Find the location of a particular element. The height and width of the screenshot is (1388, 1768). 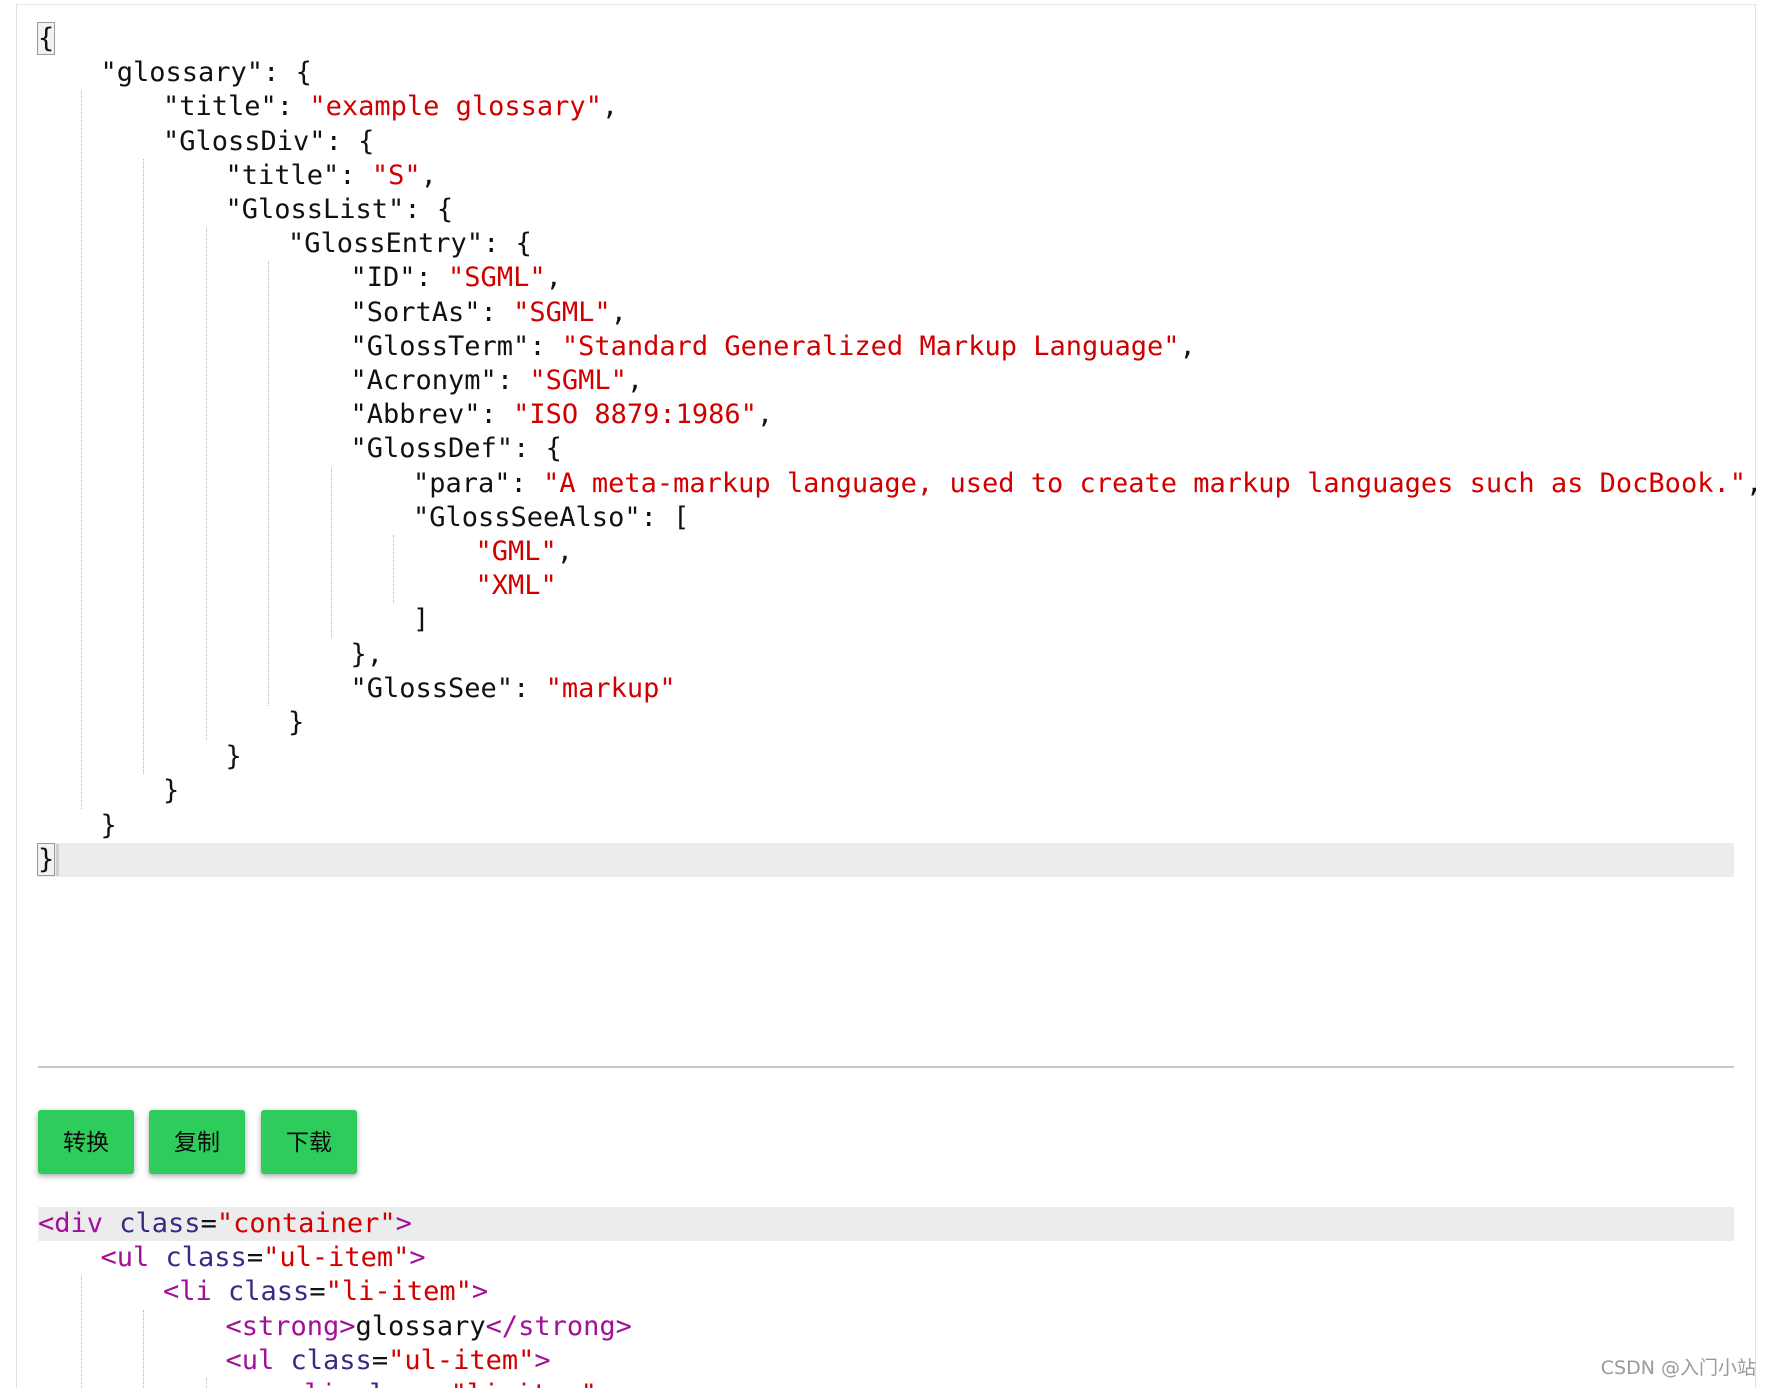

code-token: "GlossSee" is located at coordinates (432, 688).